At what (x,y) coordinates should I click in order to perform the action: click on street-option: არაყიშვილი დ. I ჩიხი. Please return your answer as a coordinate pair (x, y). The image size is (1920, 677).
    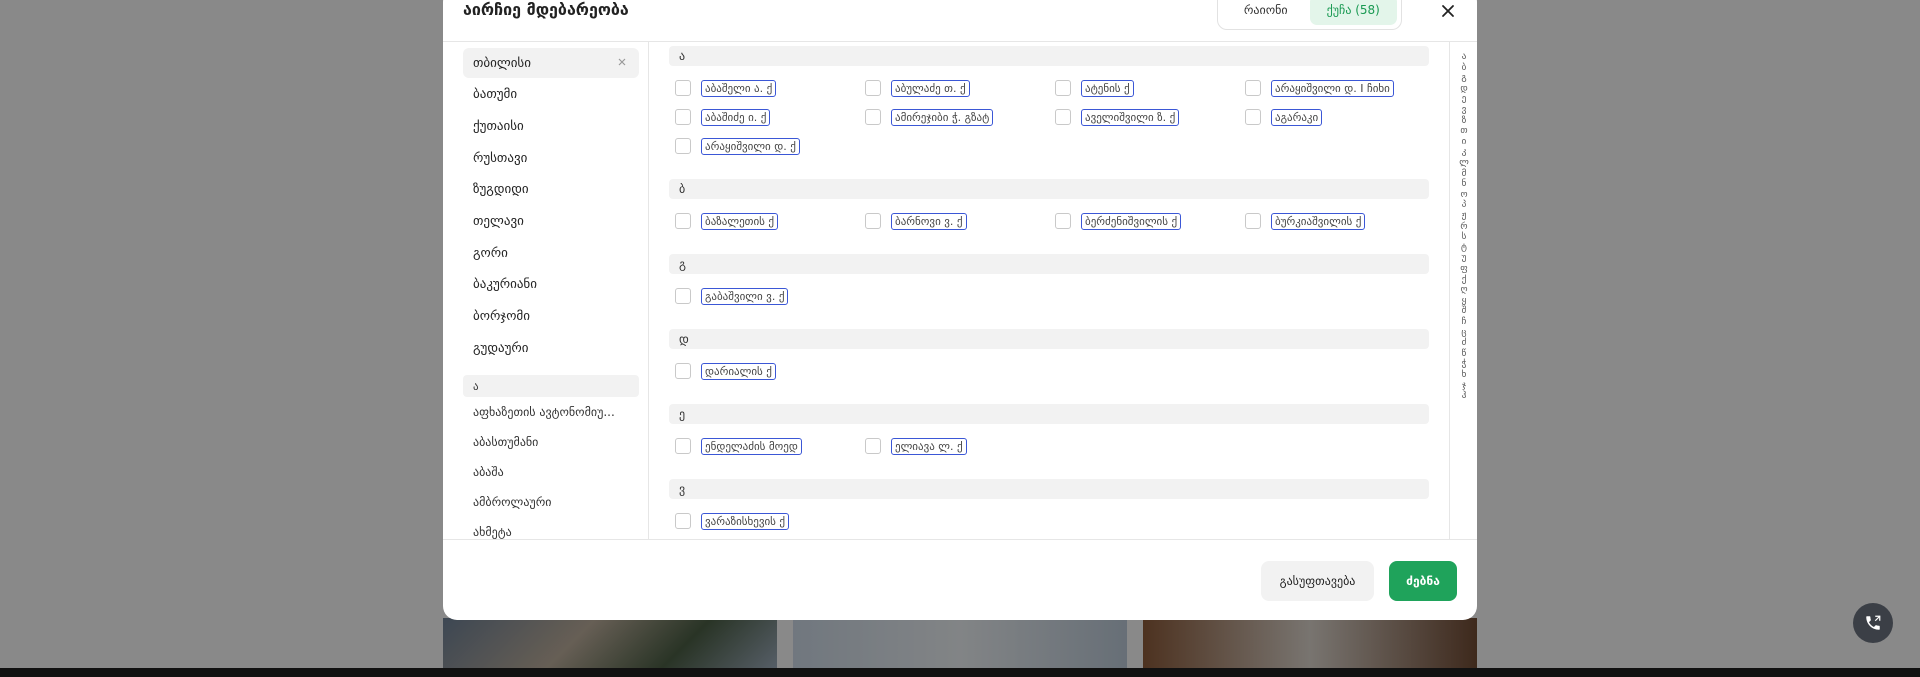
    Looking at the image, I should click on (1319, 88).